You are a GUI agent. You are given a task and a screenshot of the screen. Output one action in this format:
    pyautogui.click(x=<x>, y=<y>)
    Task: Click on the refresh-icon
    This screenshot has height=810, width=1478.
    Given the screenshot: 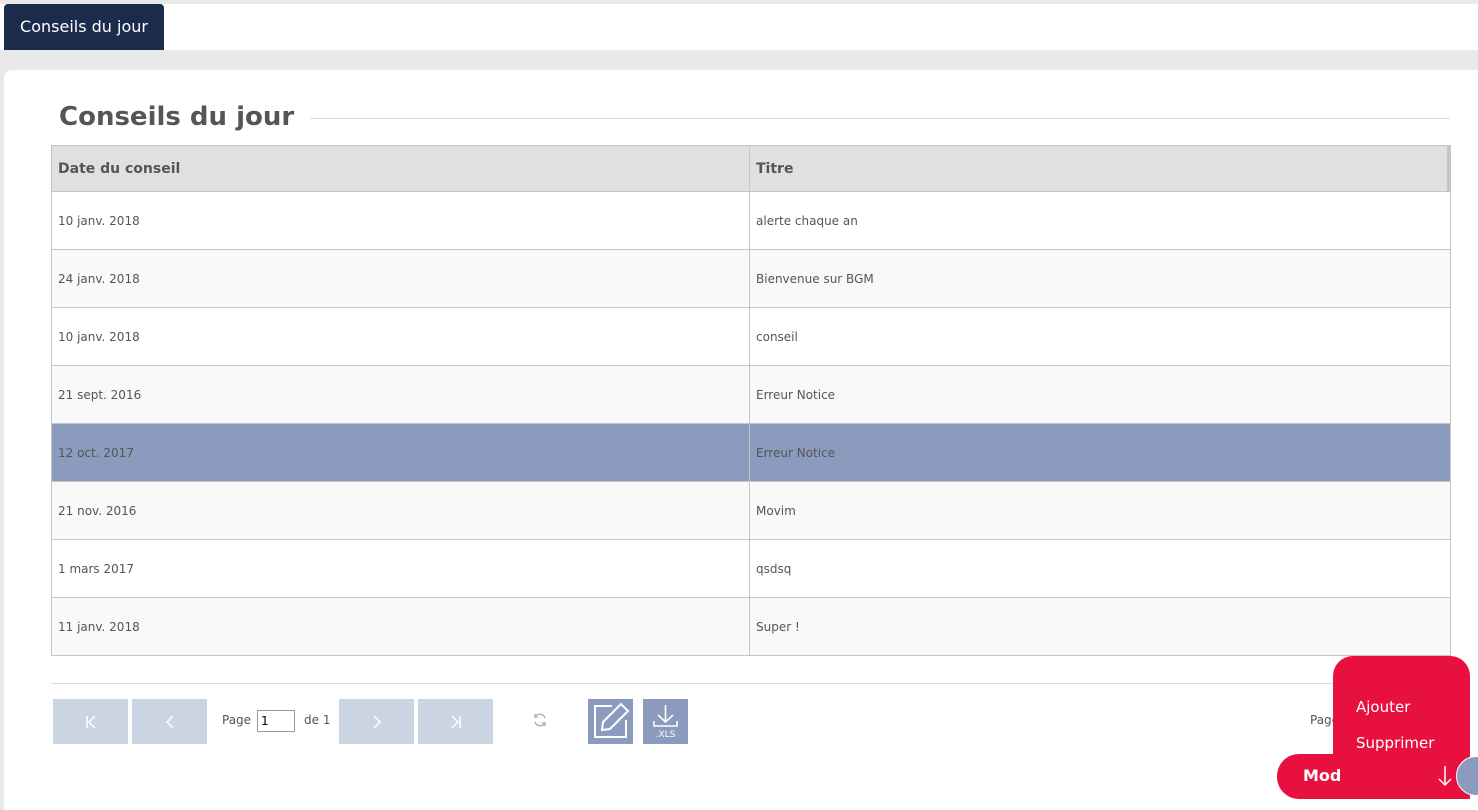 What is the action you would take?
    pyautogui.click(x=540, y=720)
    